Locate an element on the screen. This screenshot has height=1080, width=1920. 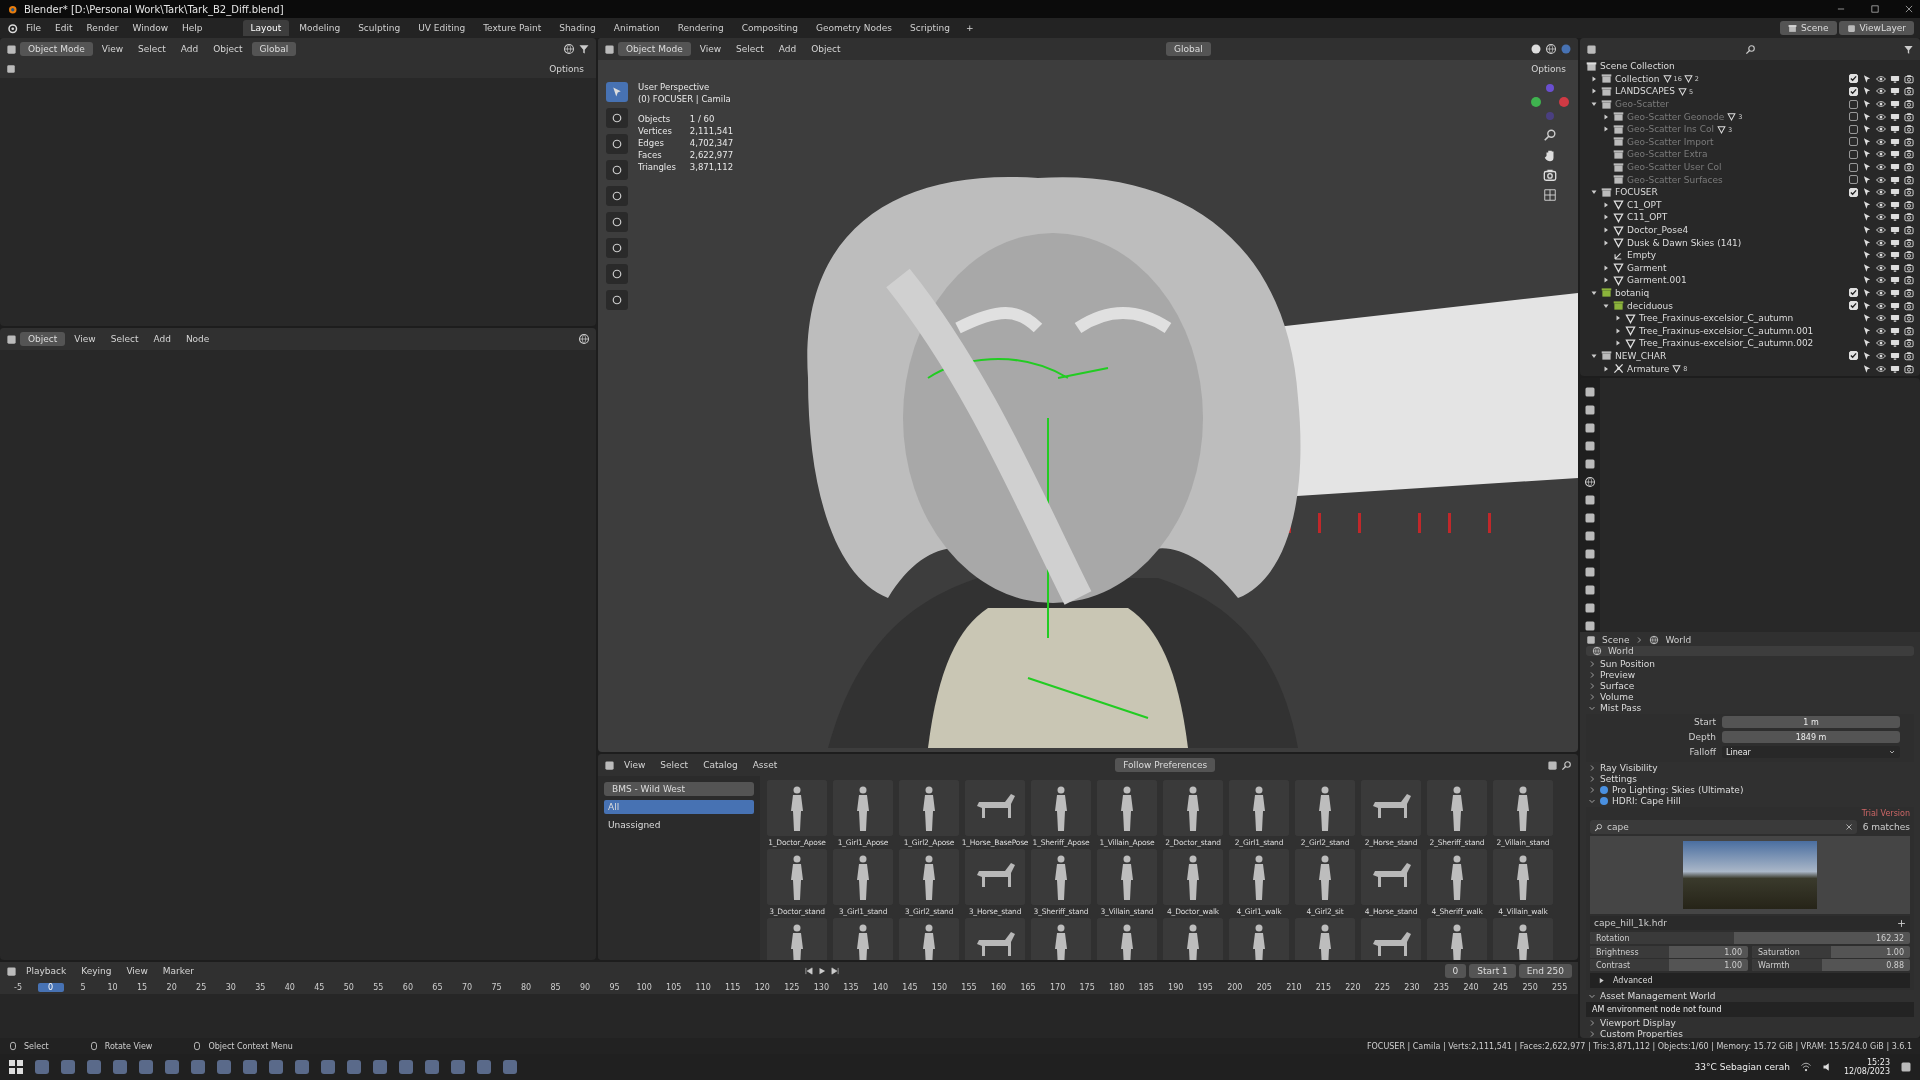
rotation-slider: Rotation 162.32 is located at coordinates (1750, 938).